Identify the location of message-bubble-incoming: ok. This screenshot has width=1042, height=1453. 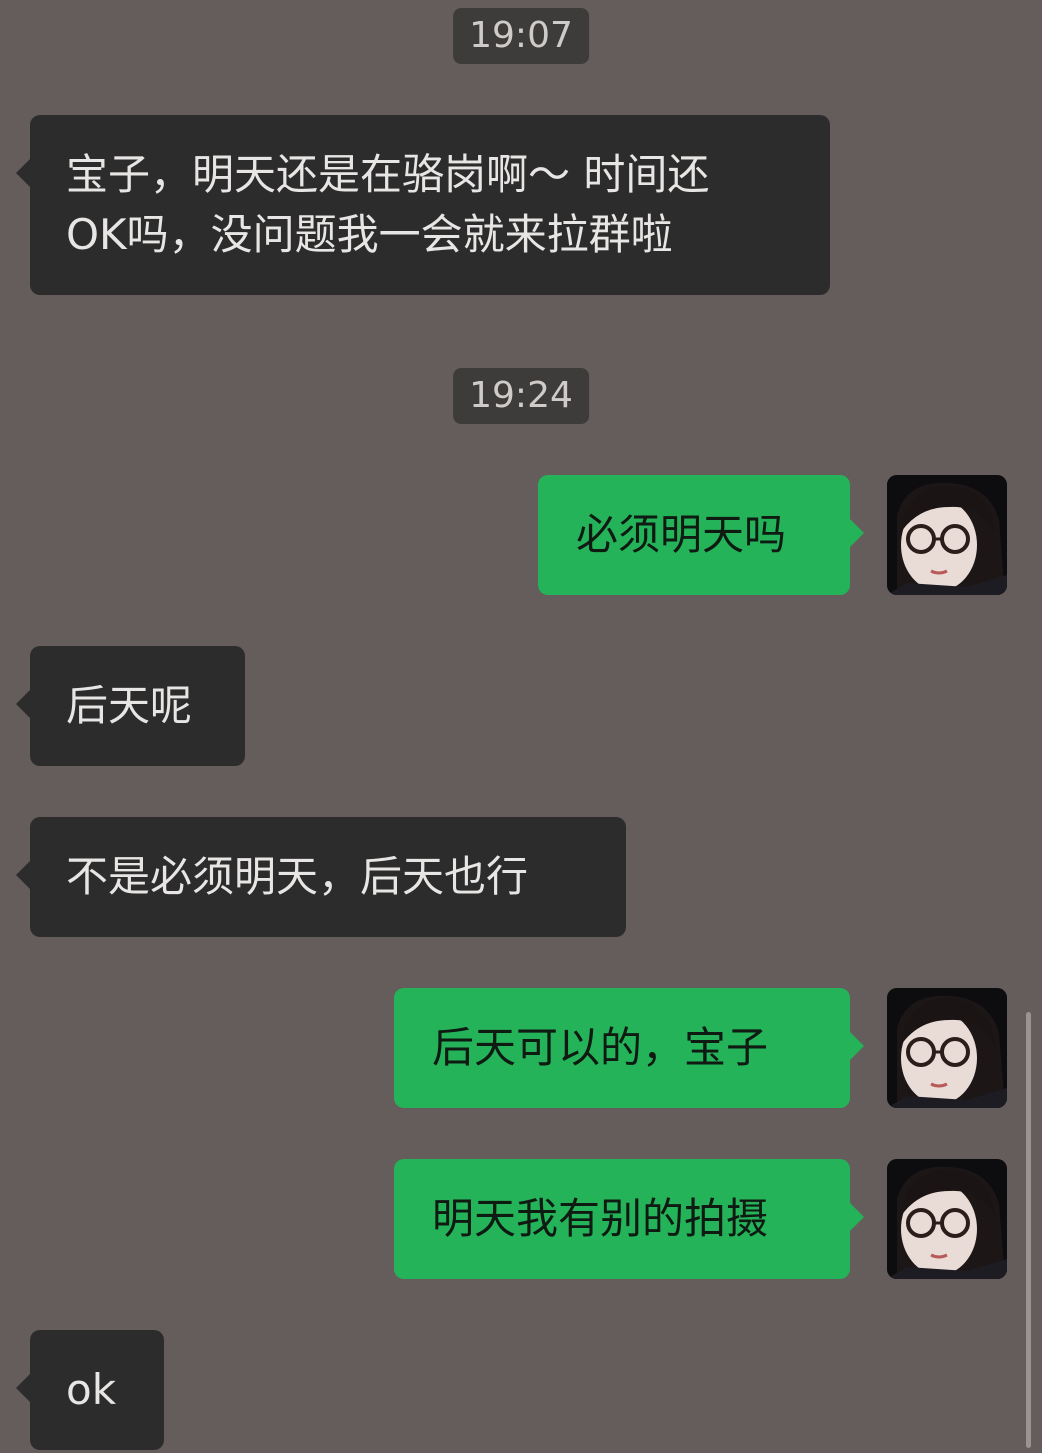
(90, 1390).